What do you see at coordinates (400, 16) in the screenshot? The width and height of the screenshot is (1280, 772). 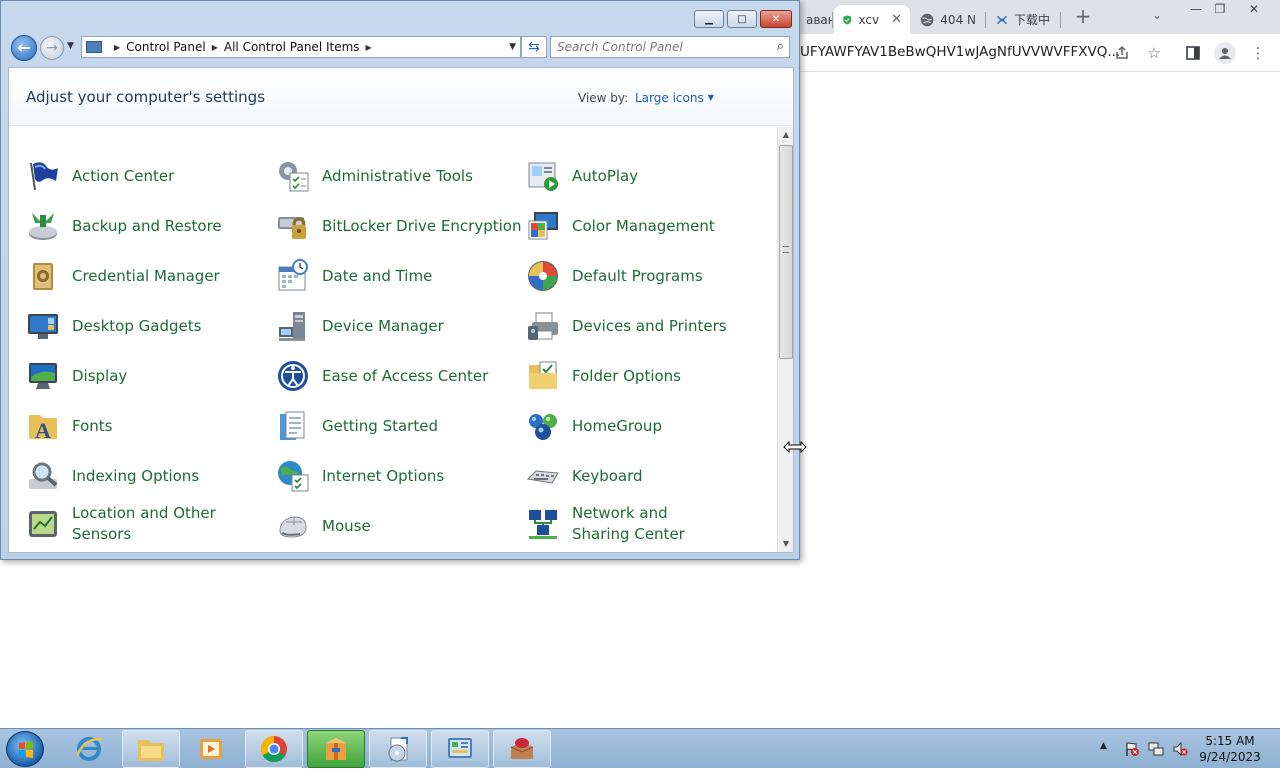 I see `title-bar: ▁ □ ✕` at bounding box center [400, 16].